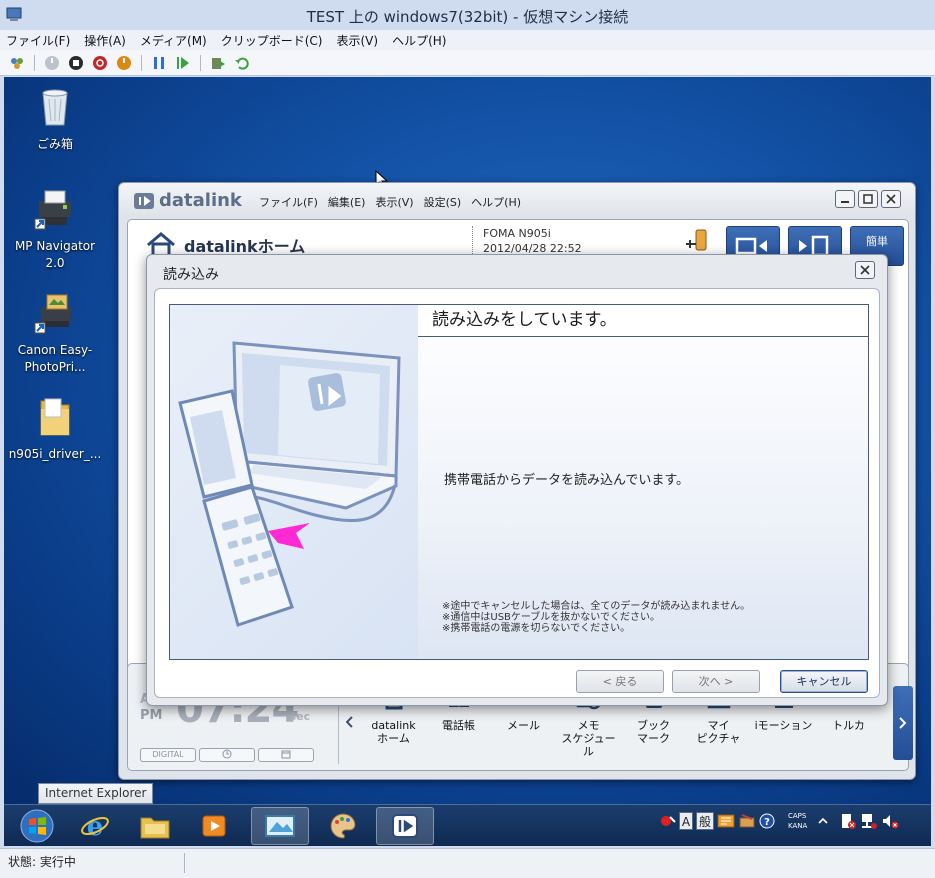 The height and width of the screenshot is (878, 935). I want to click on nav-item-label: マイ ピクチャ, so click(718, 732).